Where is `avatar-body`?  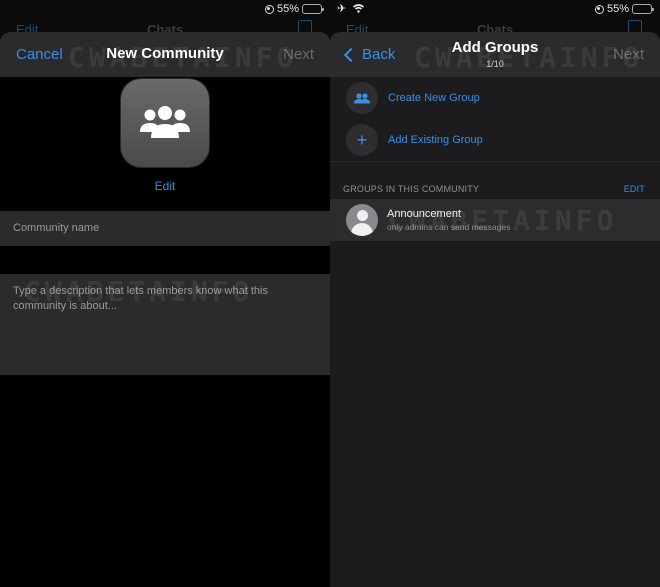 avatar-body is located at coordinates (362, 229).